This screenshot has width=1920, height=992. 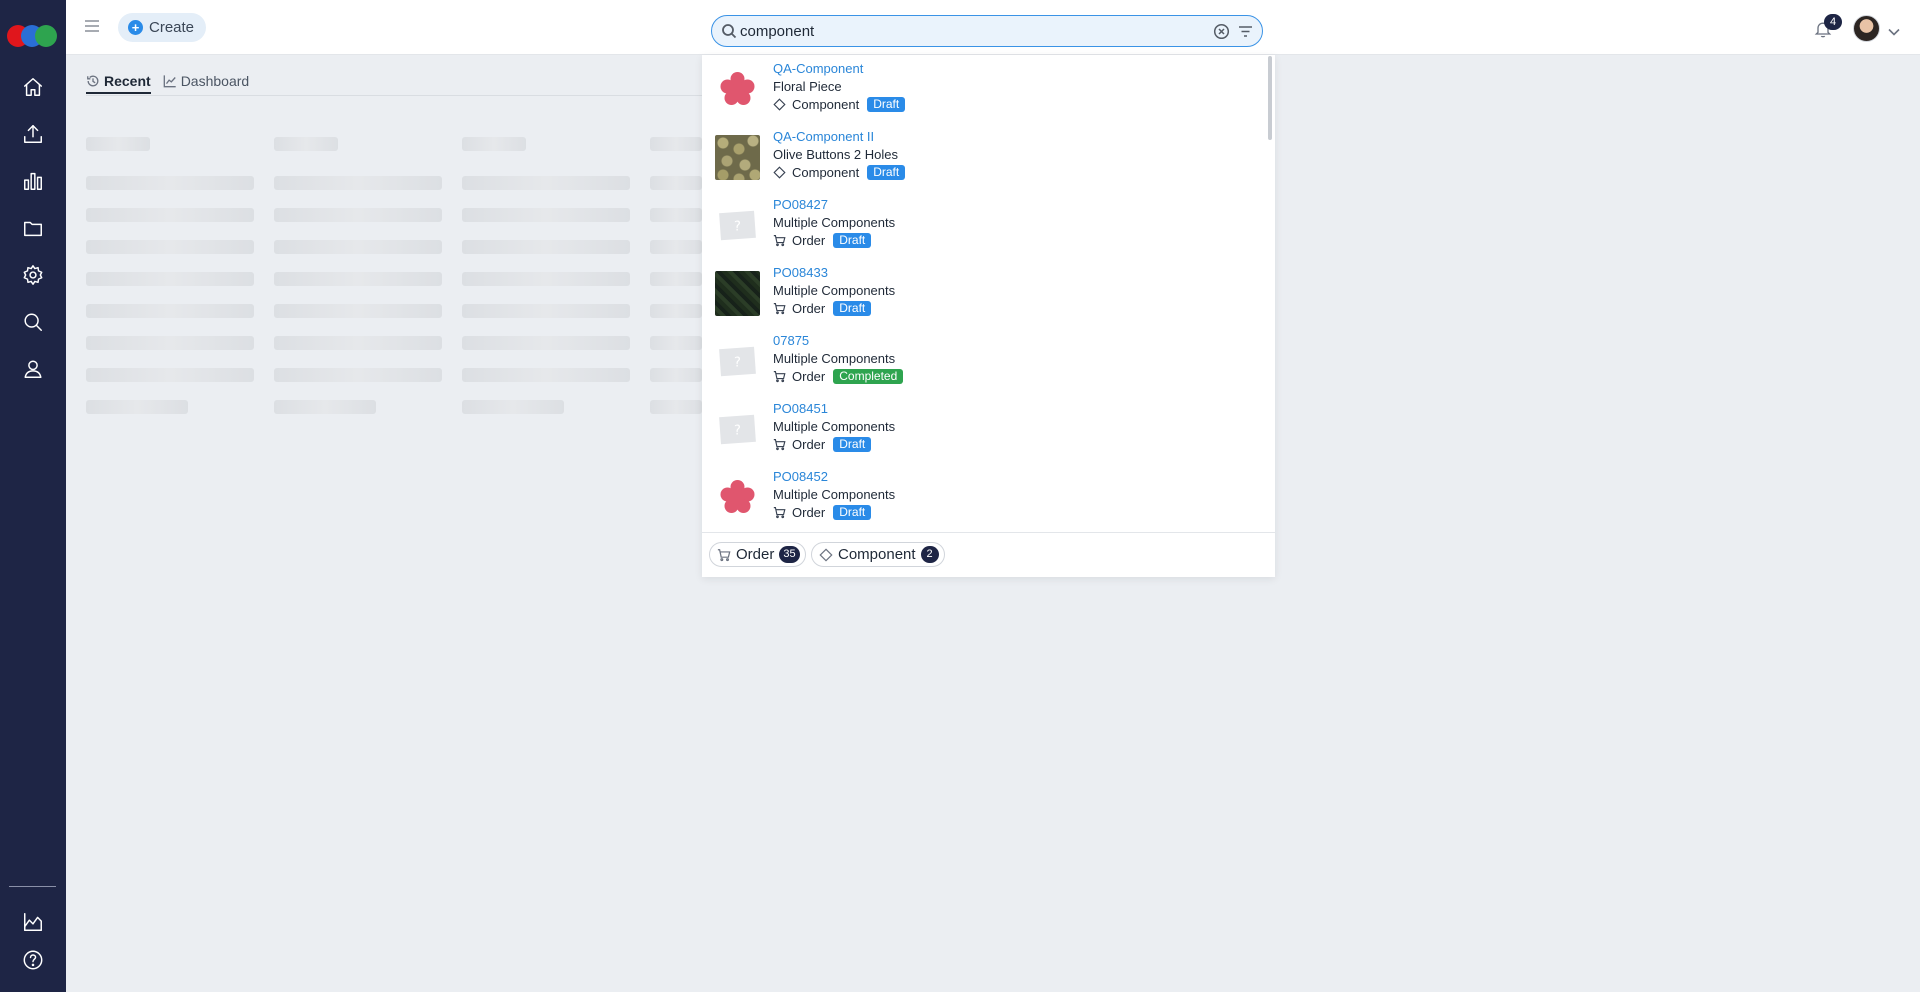 What do you see at coordinates (172, 27) in the screenshot?
I see `create-button-label: Create` at bounding box center [172, 27].